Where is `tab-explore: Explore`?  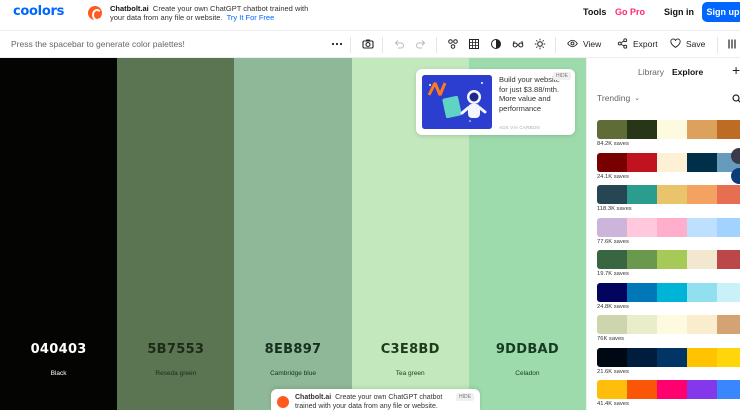
tab-explore: Explore is located at coordinates (687, 72).